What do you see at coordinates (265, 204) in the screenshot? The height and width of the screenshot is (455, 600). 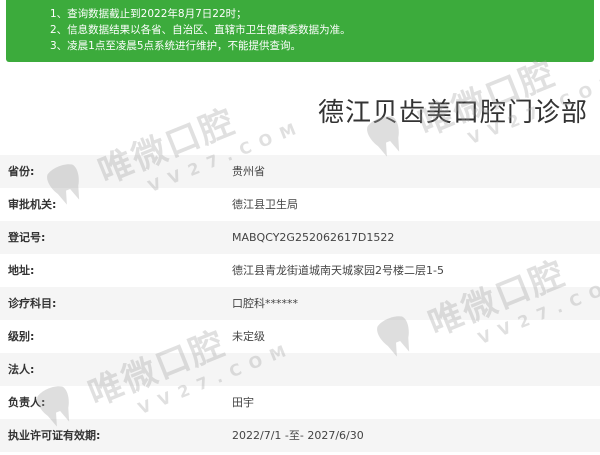 I see `row-value: 德江县卫生局` at bounding box center [265, 204].